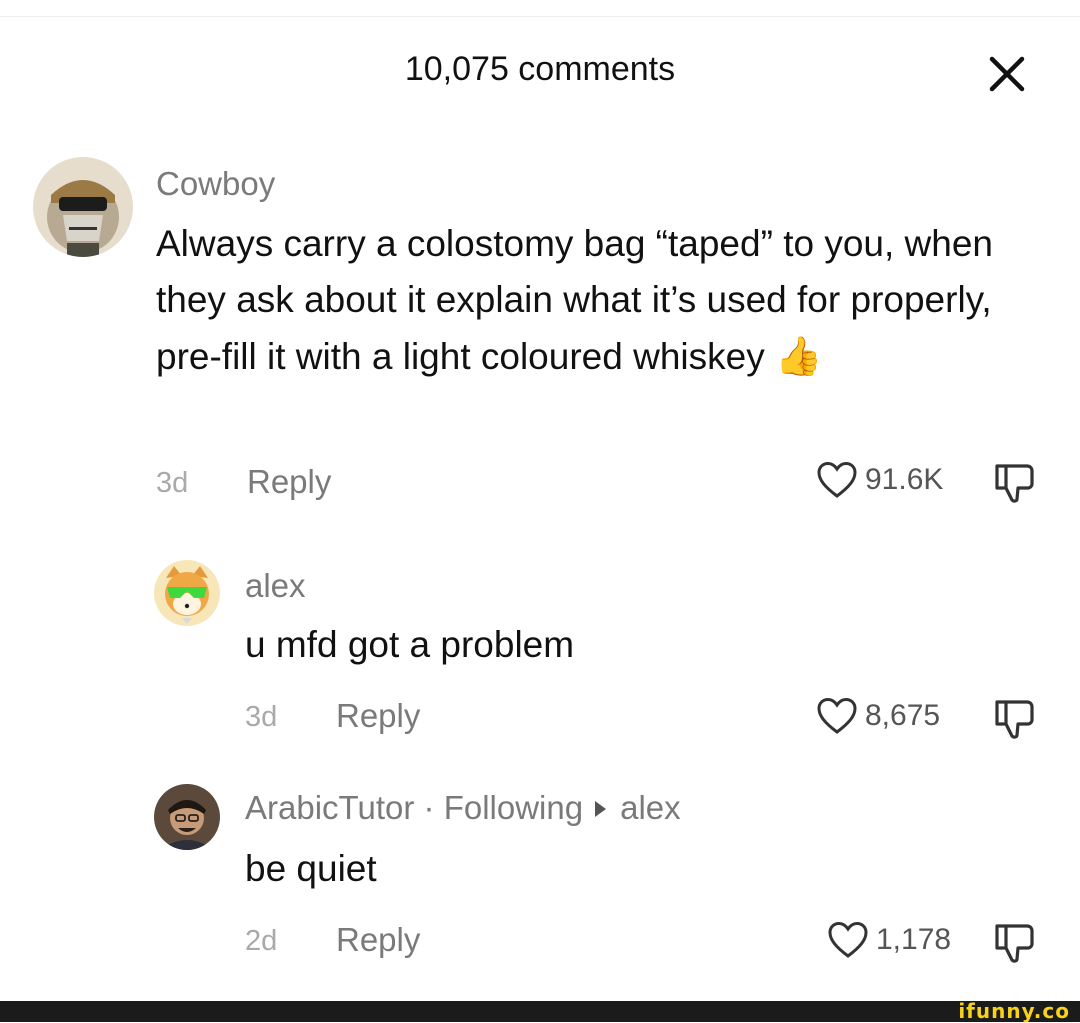  I want to click on comment-username: alex, so click(275, 586).